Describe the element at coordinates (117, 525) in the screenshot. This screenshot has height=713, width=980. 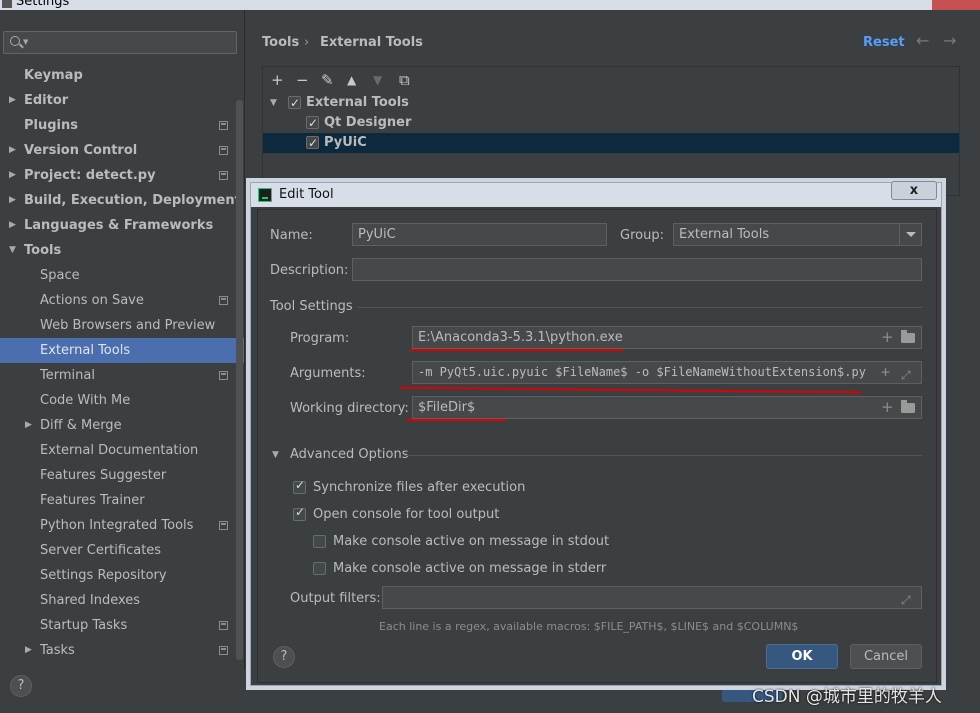
I see `sidebar-item-label: Python Integrated Tools` at that location.